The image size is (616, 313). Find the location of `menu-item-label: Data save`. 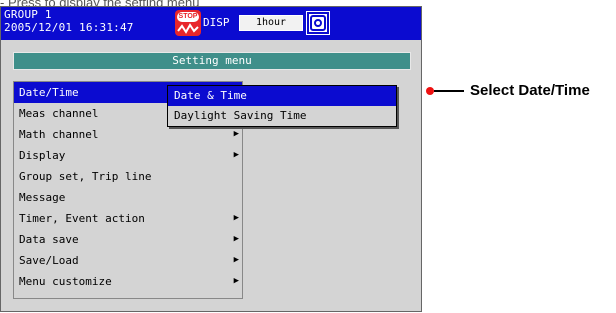

menu-item-label: Data save is located at coordinates (49, 239).